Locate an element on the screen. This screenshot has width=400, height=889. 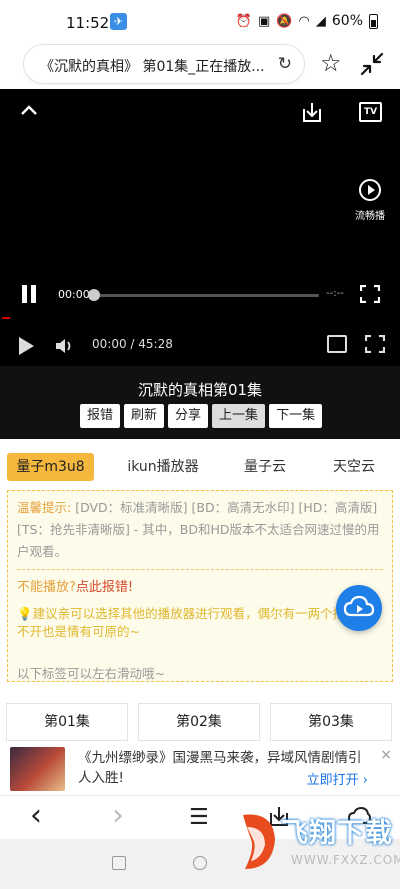
next-episode-button: 下一集 is located at coordinates (296, 416).